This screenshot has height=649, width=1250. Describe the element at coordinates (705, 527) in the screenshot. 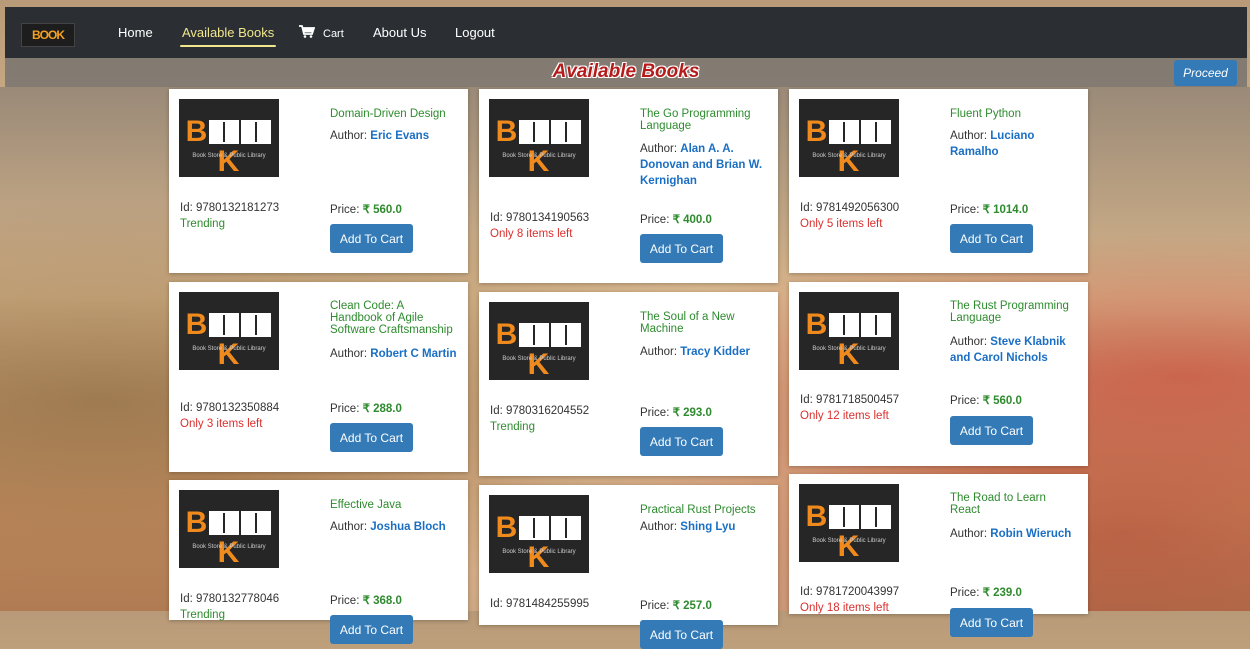

I see `author-line: Author: Shing Lyu` at that location.